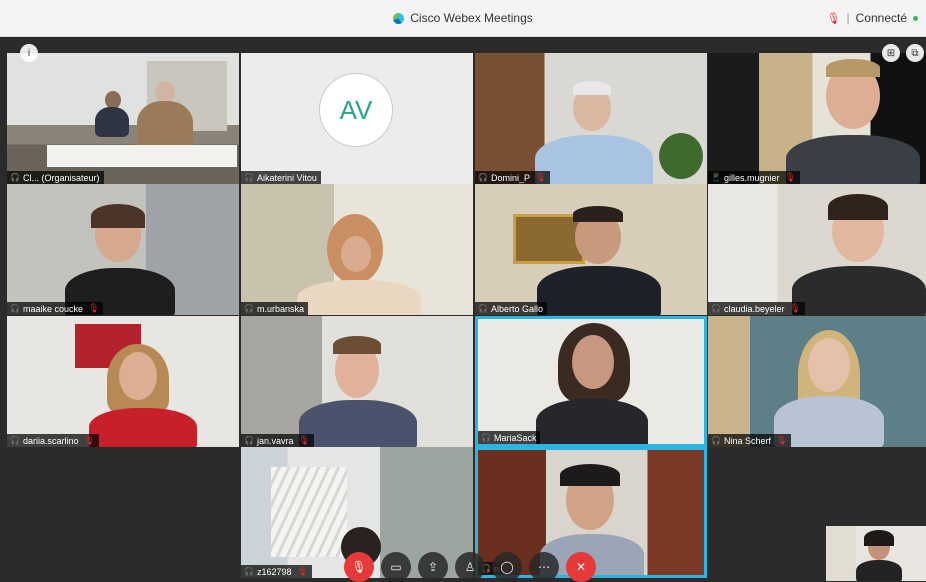 The width and height of the screenshot is (926, 582). Describe the element at coordinates (396, 567) in the screenshot. I see `video-icon: ▭` at that location.